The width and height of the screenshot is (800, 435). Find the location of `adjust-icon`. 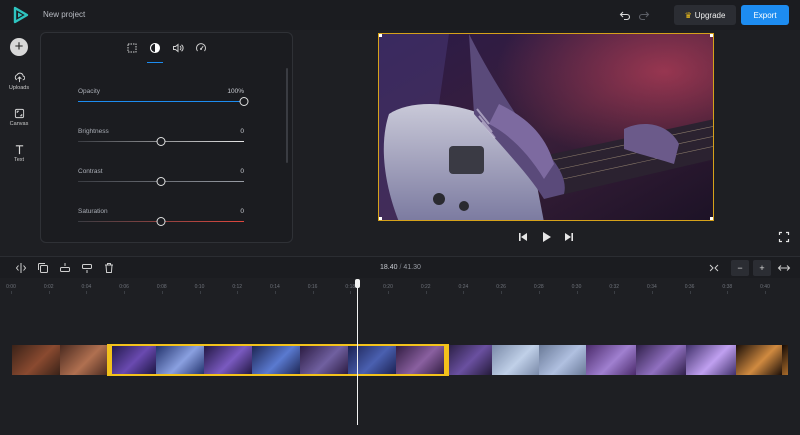

adjust-icon is located at coordinates (155, 48).